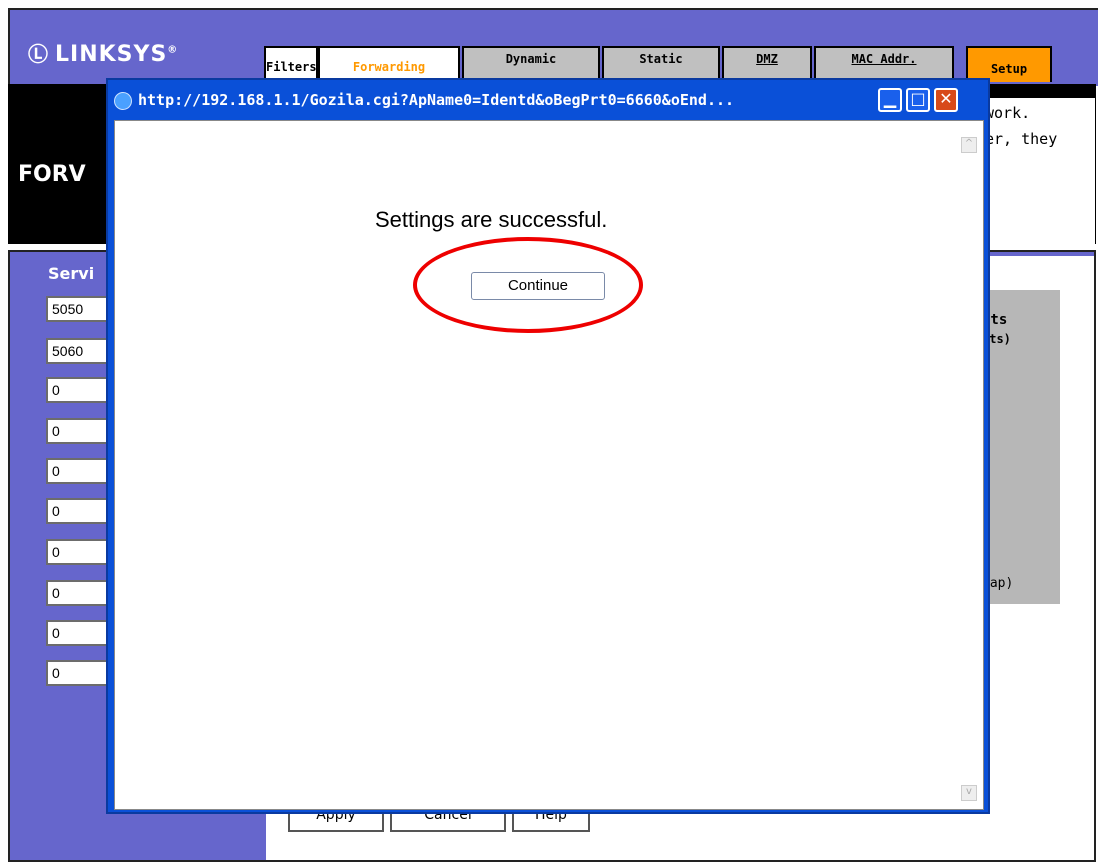  What do you see at coordinates (173, 50) in the screenshot?
I see `brand-suffix: ®` at bounding box center [173, 50].